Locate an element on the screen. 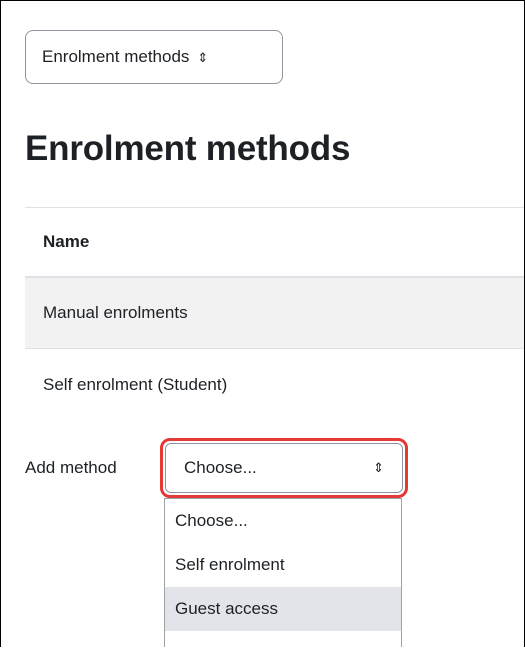 This screenshot has height=648, width=525. table-row: Manual enrolments is located at coordinates (274, 313).